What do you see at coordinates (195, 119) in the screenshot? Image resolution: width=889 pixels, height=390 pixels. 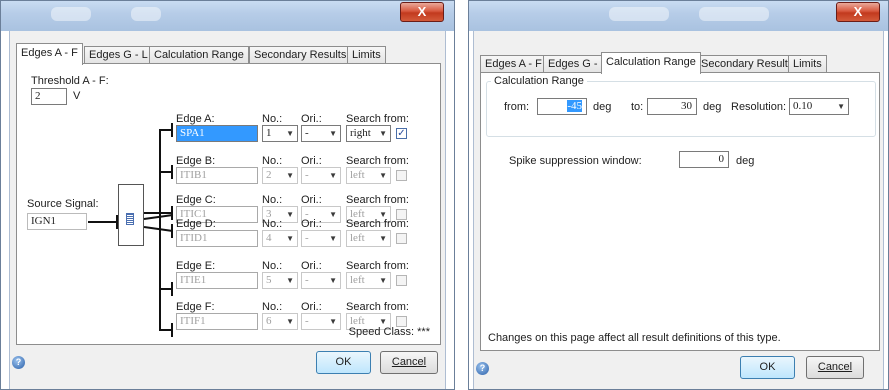 I see `edge-a-label: Edge A:` at bounding box center [195, 119].